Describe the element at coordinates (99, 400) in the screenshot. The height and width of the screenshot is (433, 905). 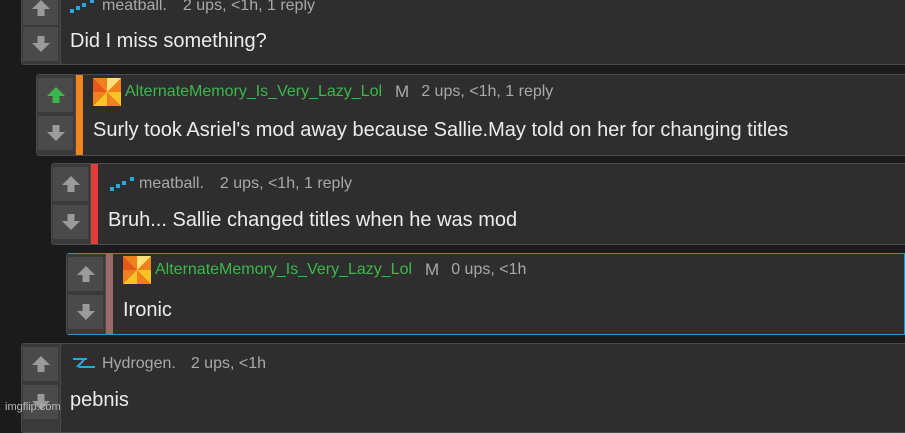
I see `comment-text: pebnis` at that location.